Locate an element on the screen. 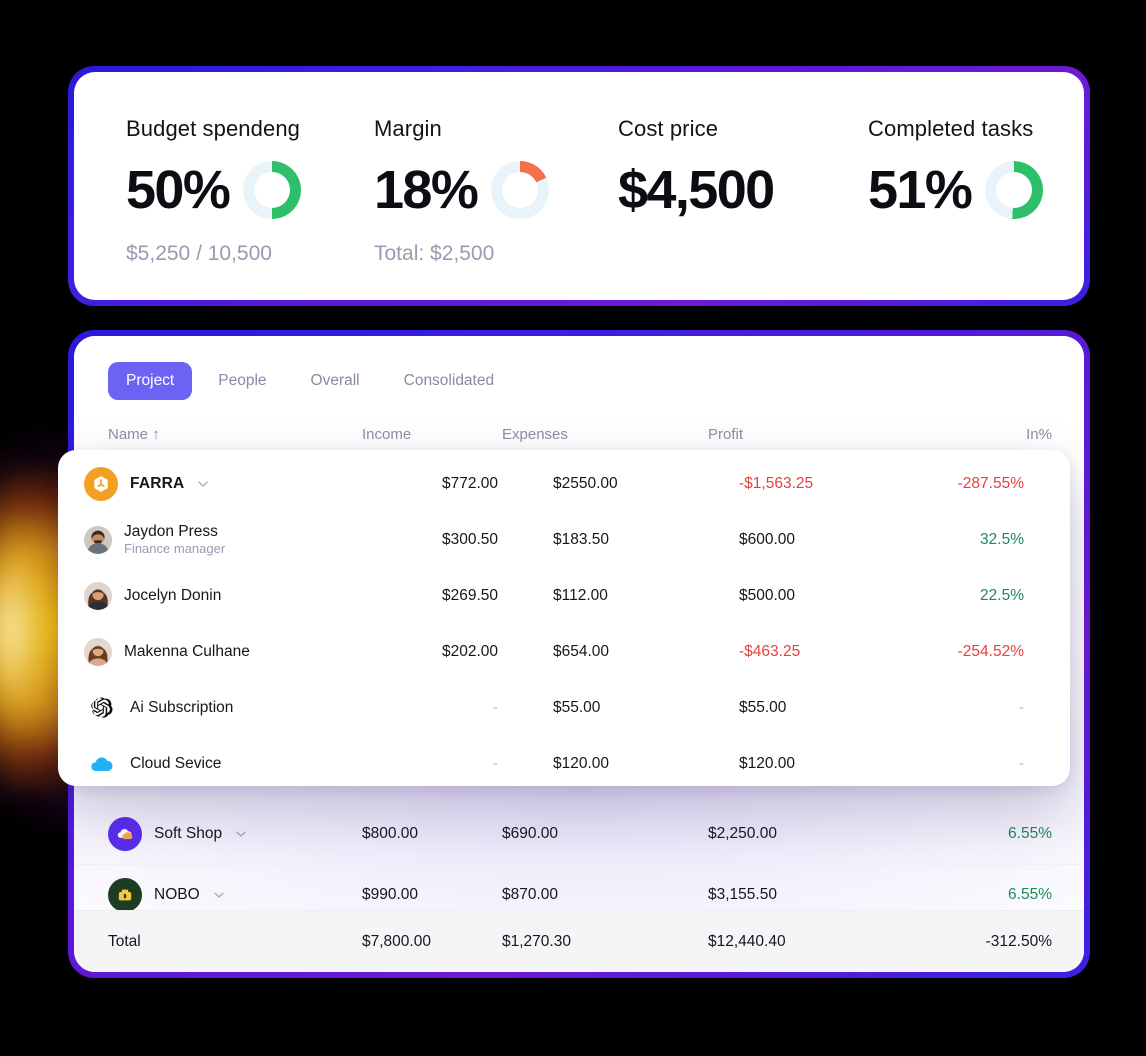 The width and height of the screenshot is (1146, 1056). kpi-tile-0: Budget spendeng 50% $5,250 / 10,500 is located at coordinates (250, 208).